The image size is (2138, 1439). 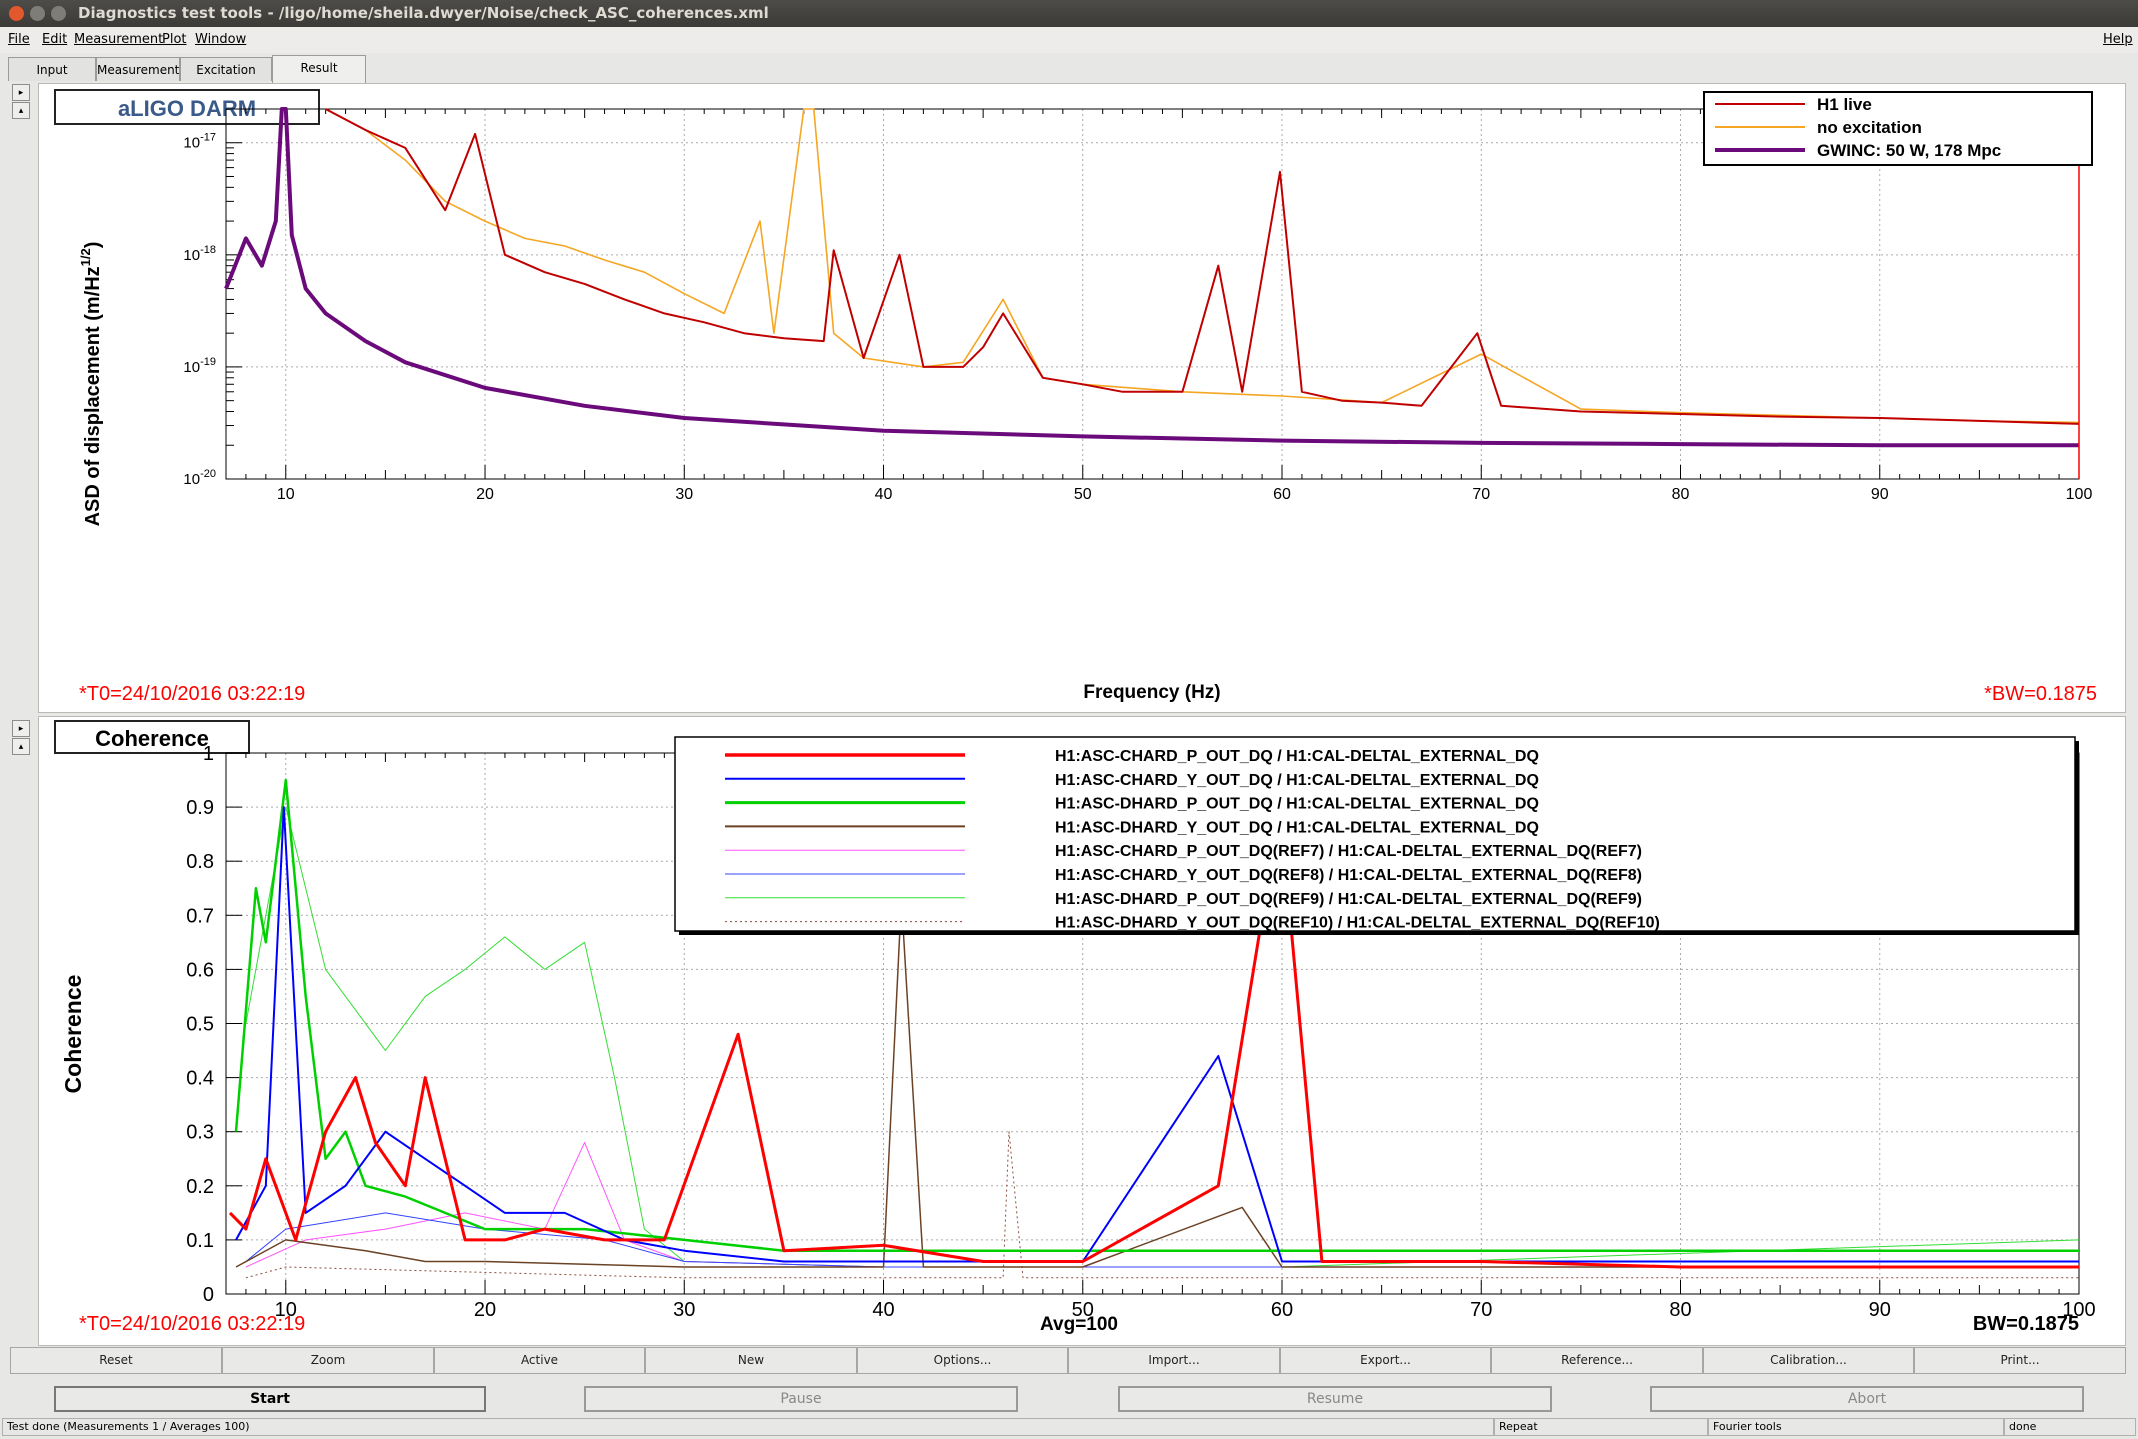 I want to click on coh-y-tick-label: 0.8, so click(x=200, y=862).